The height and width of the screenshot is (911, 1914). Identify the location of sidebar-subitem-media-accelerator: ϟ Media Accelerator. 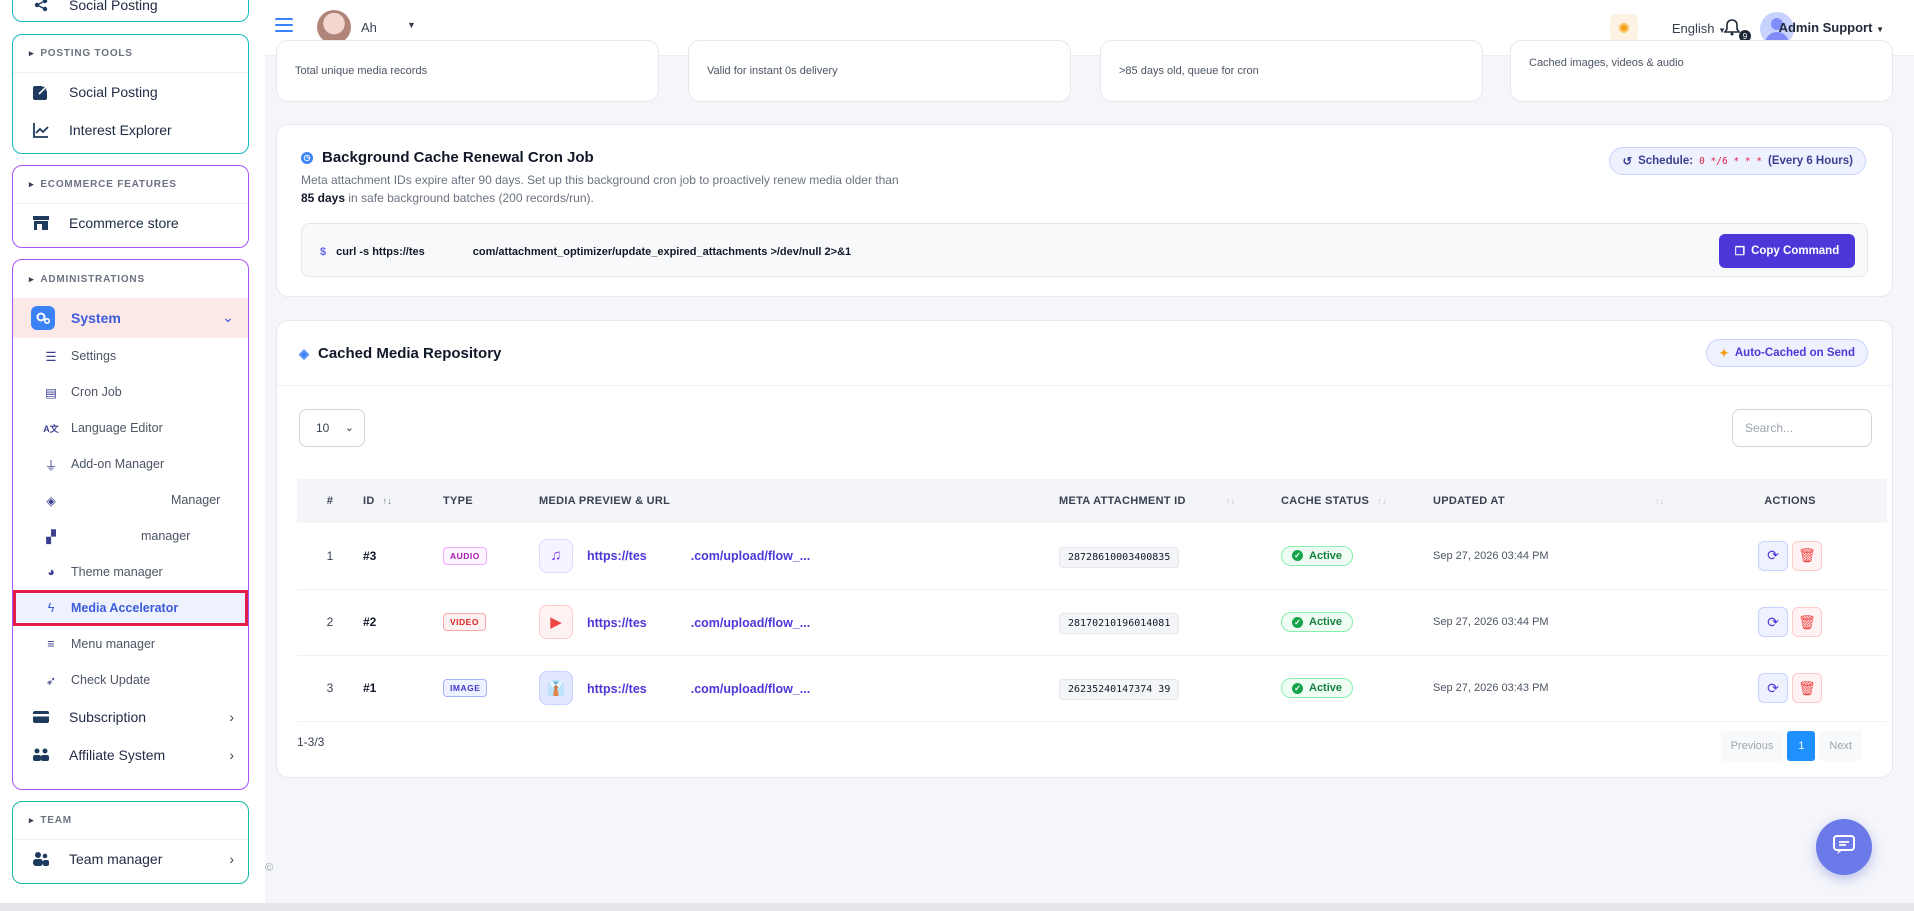
(130, 608).